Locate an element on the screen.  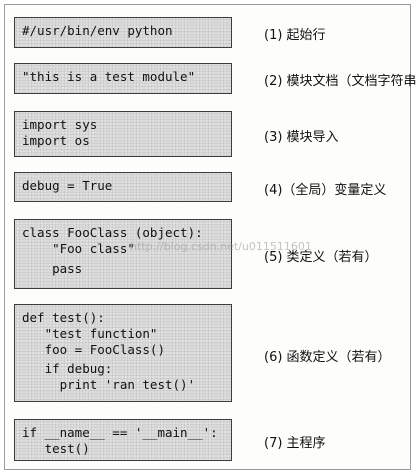
code-line: debug = True is located at coordinates (67, 185).